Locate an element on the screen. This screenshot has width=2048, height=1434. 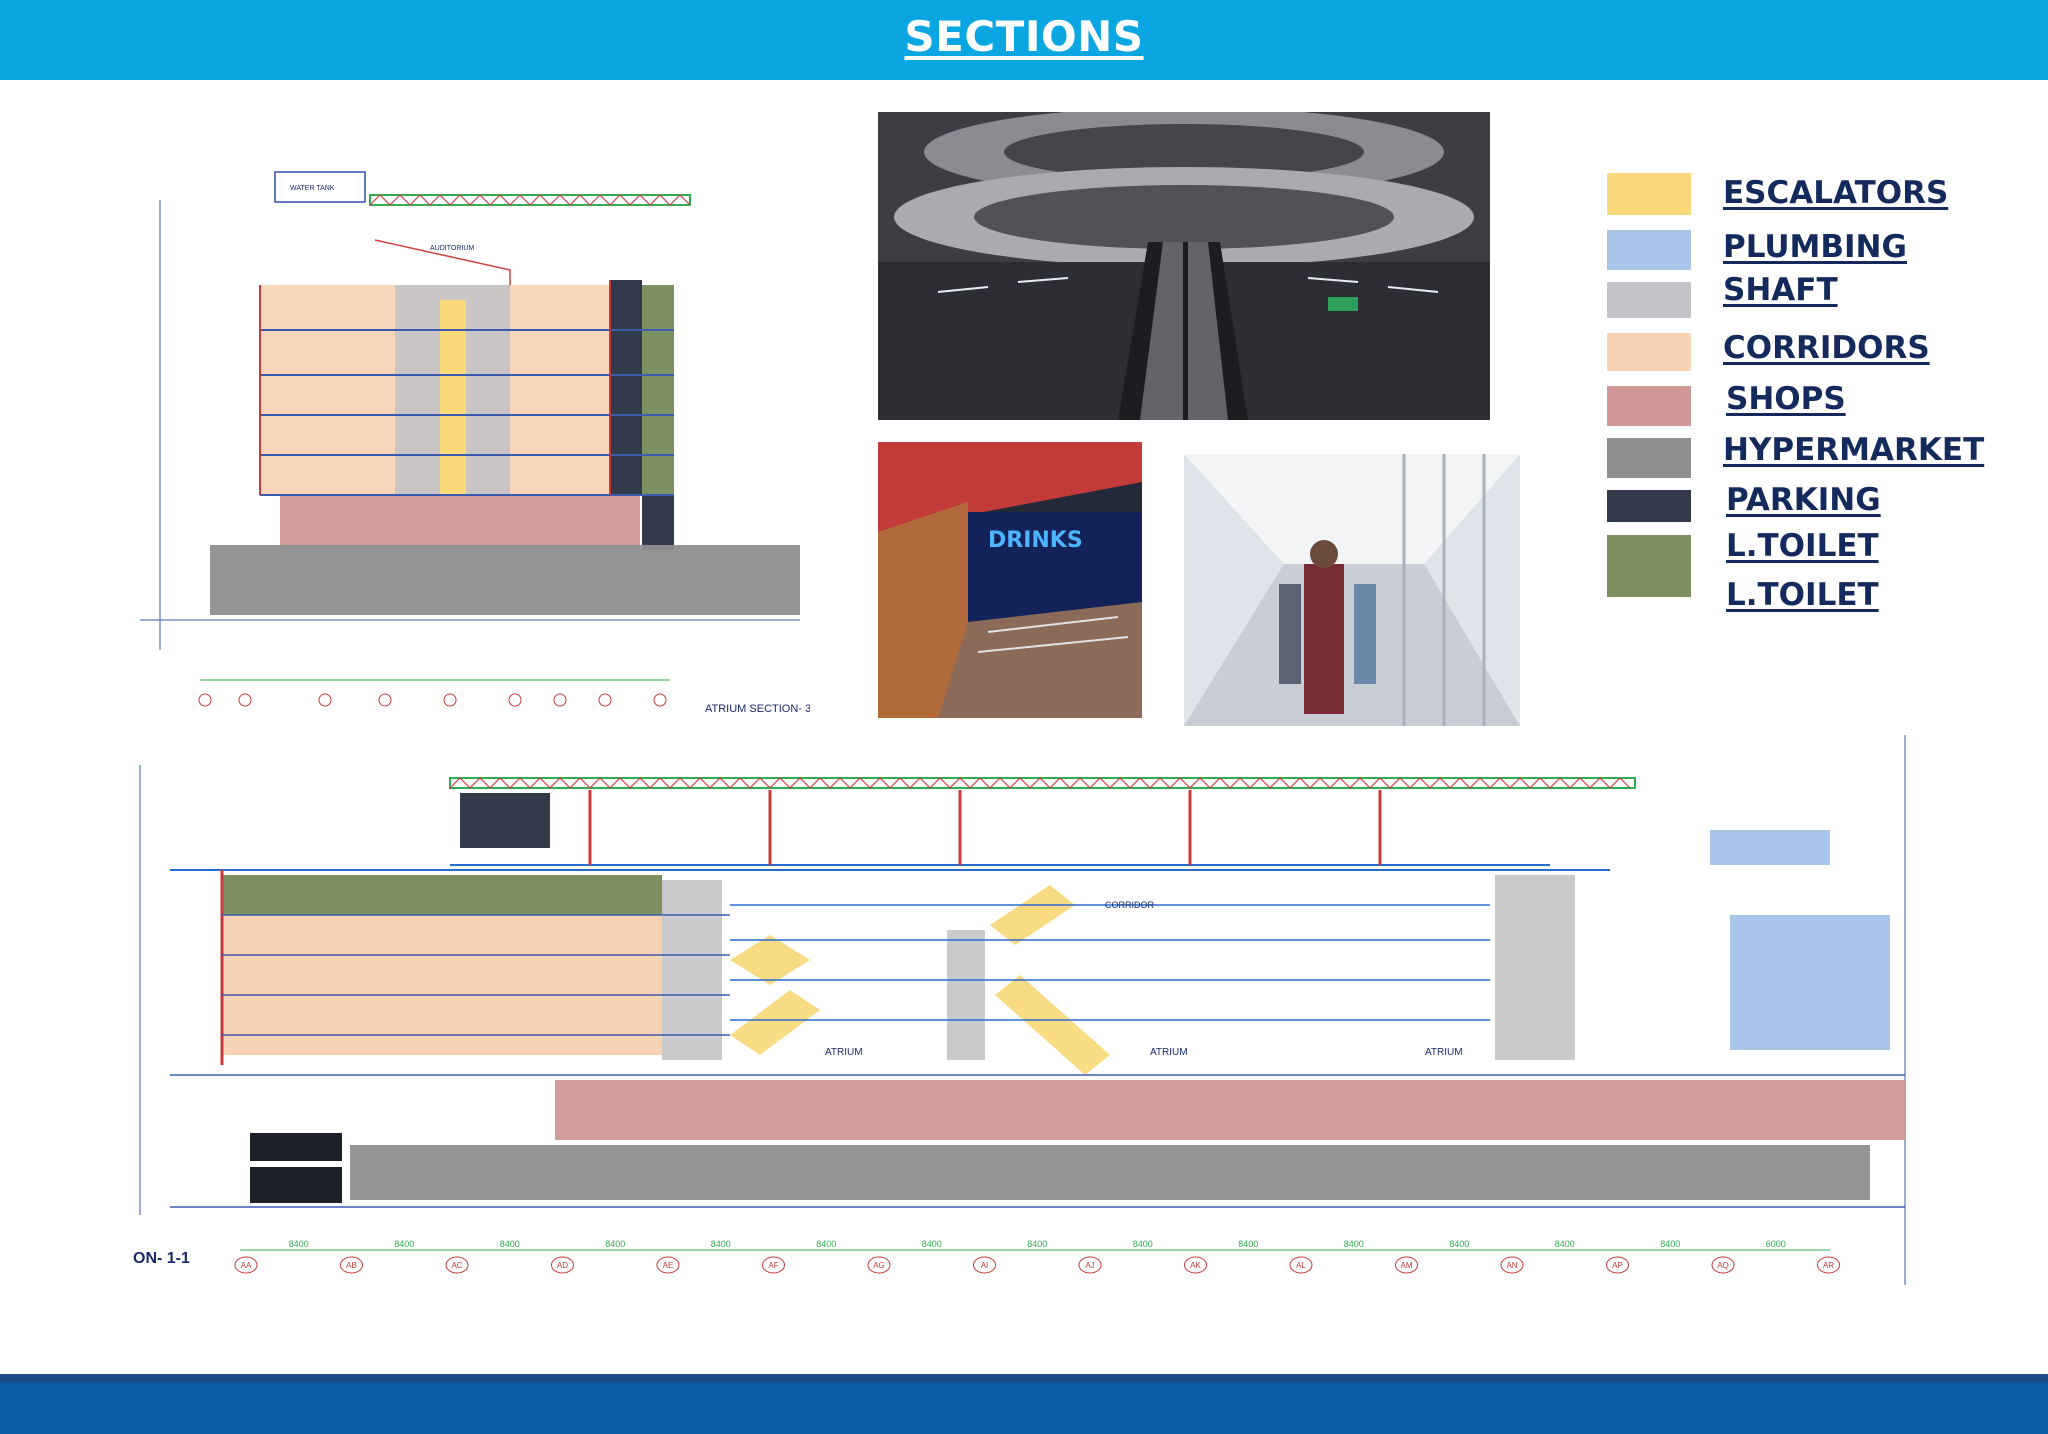
spacing-label: 6000 is located at coordinates (1776, 1244).